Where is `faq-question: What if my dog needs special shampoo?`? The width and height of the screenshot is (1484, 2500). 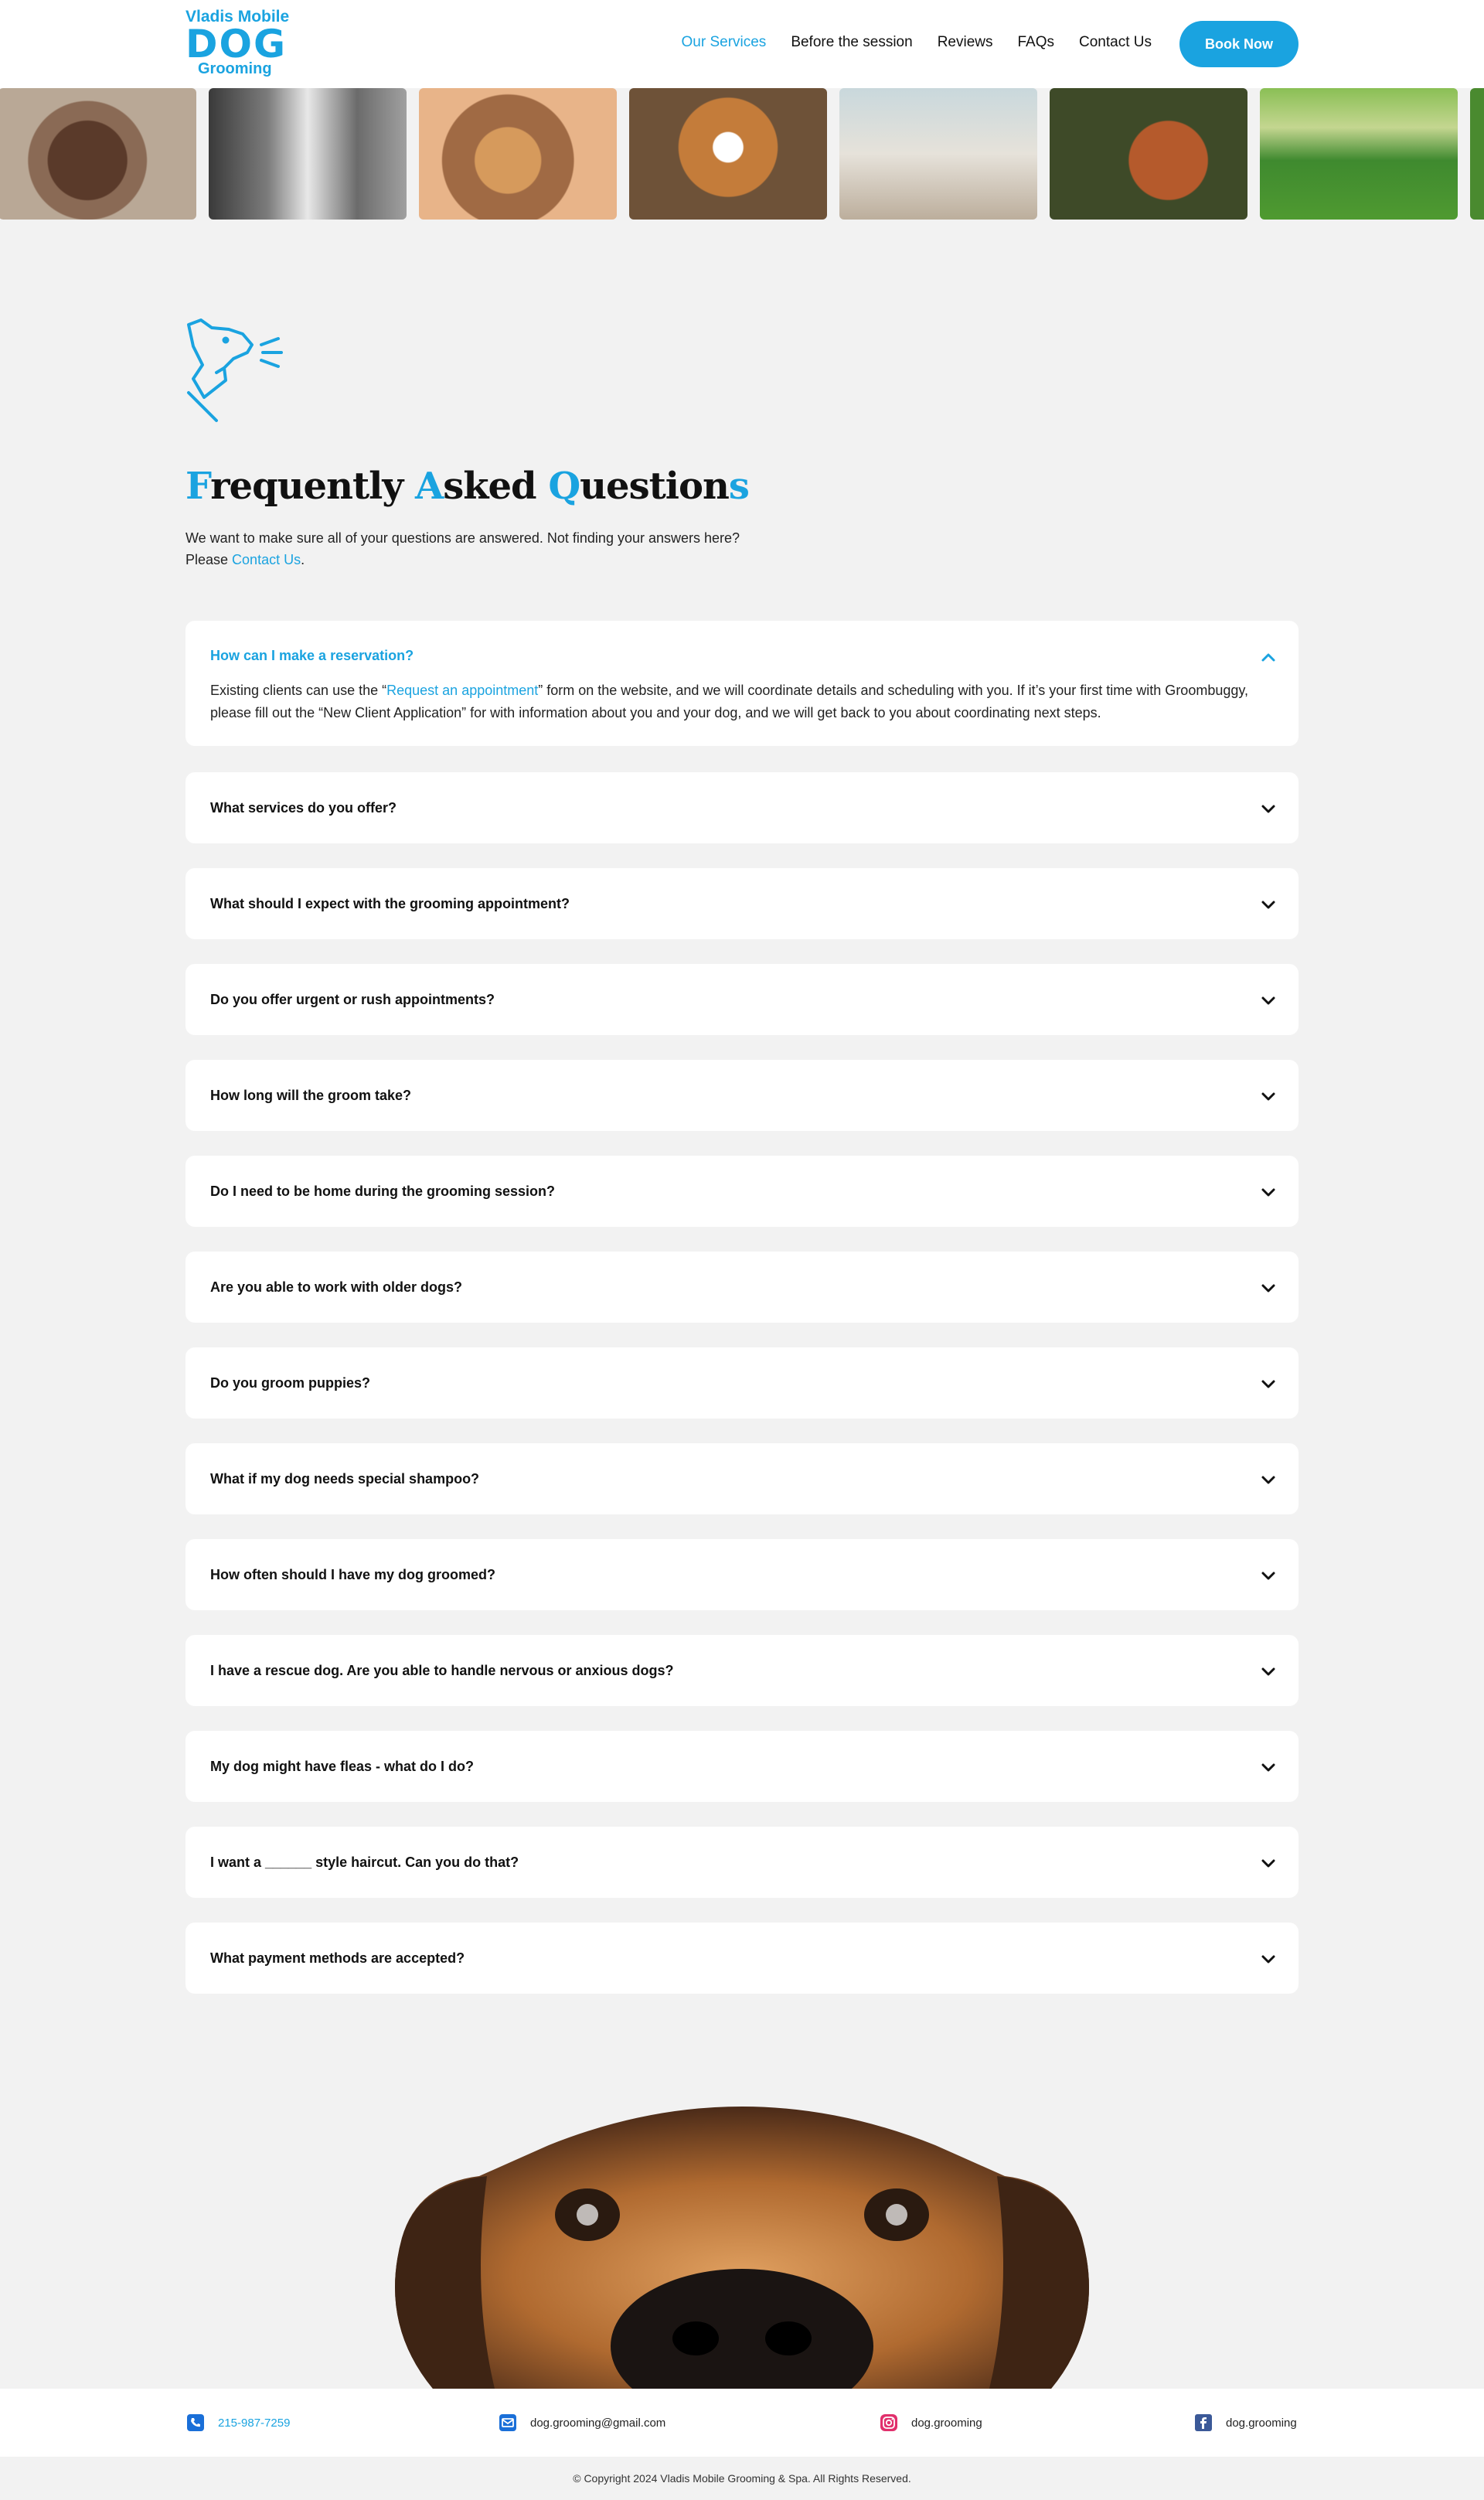
faq-question: What if my dog needs special shampoo? is located at coordinates (344, 1479).